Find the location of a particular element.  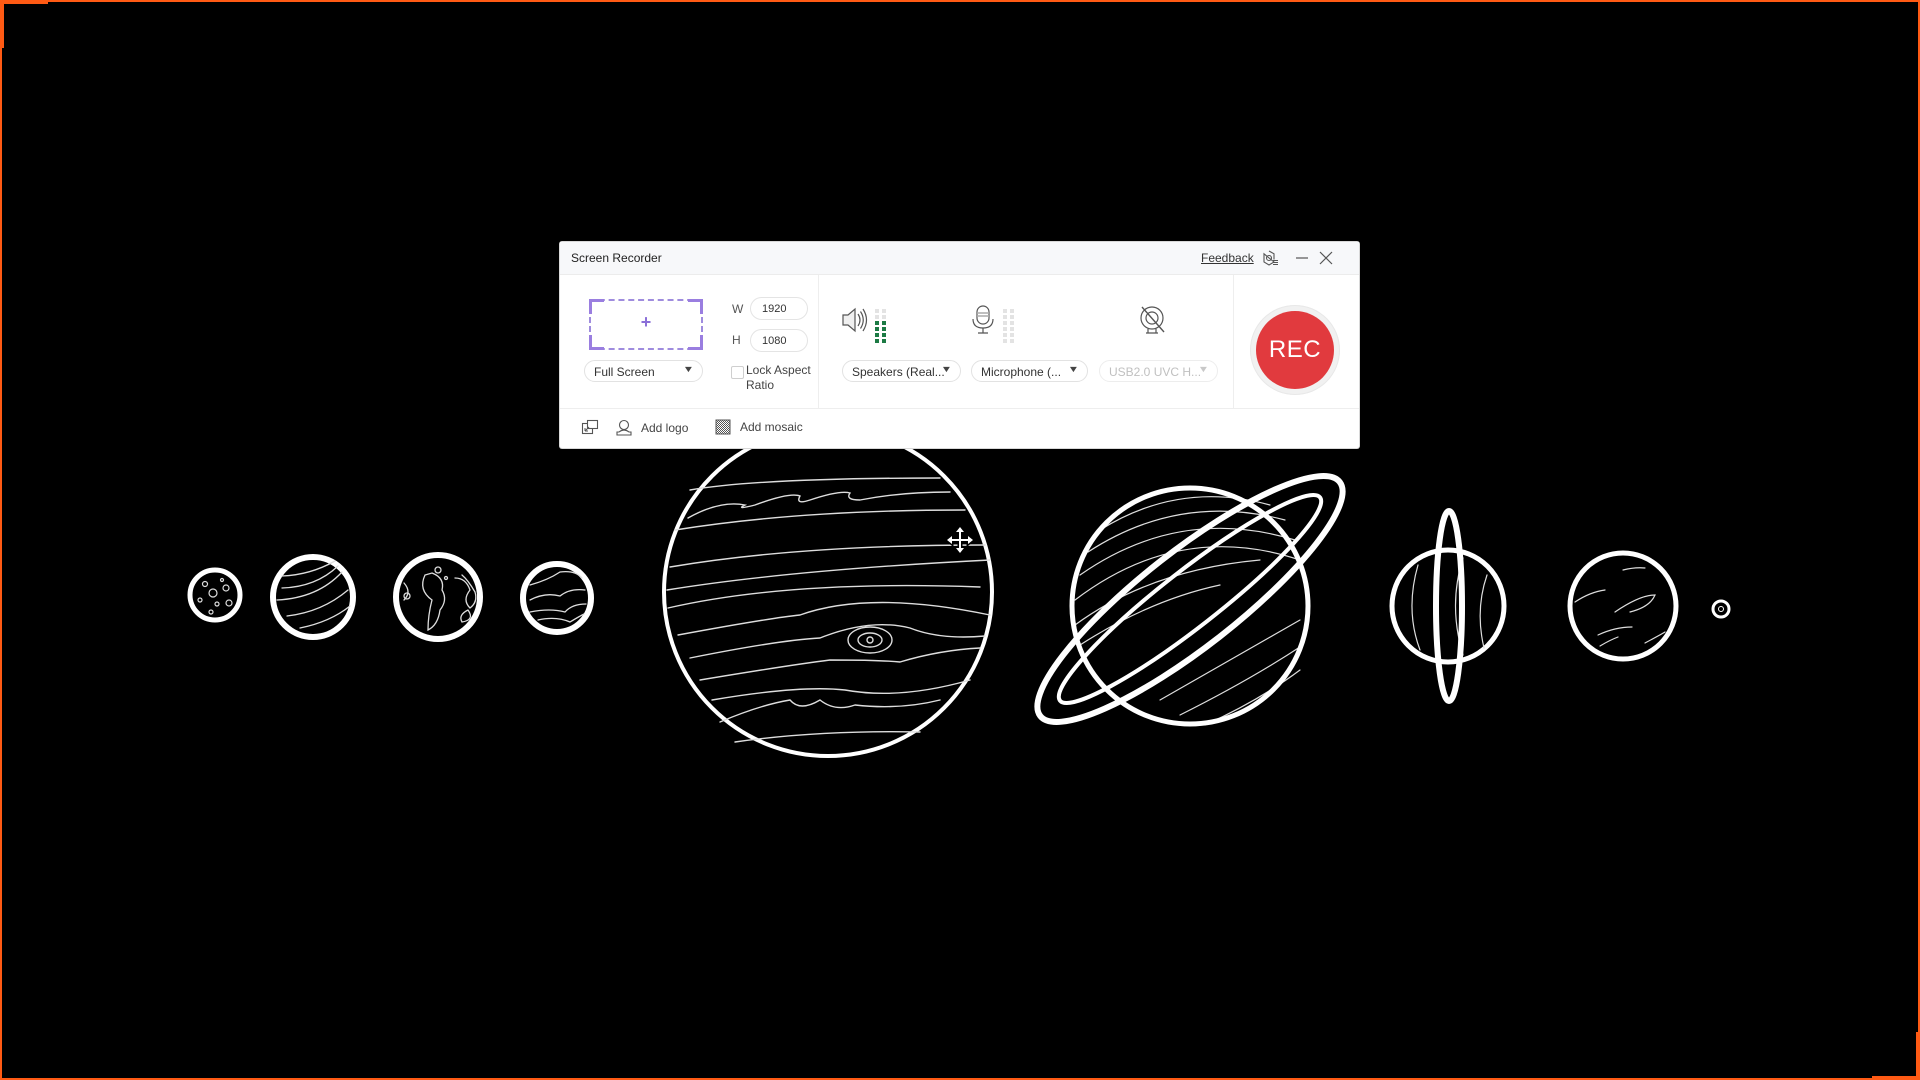

add-mosaic-button: Add mosaic is located at coordinates (759, 427).